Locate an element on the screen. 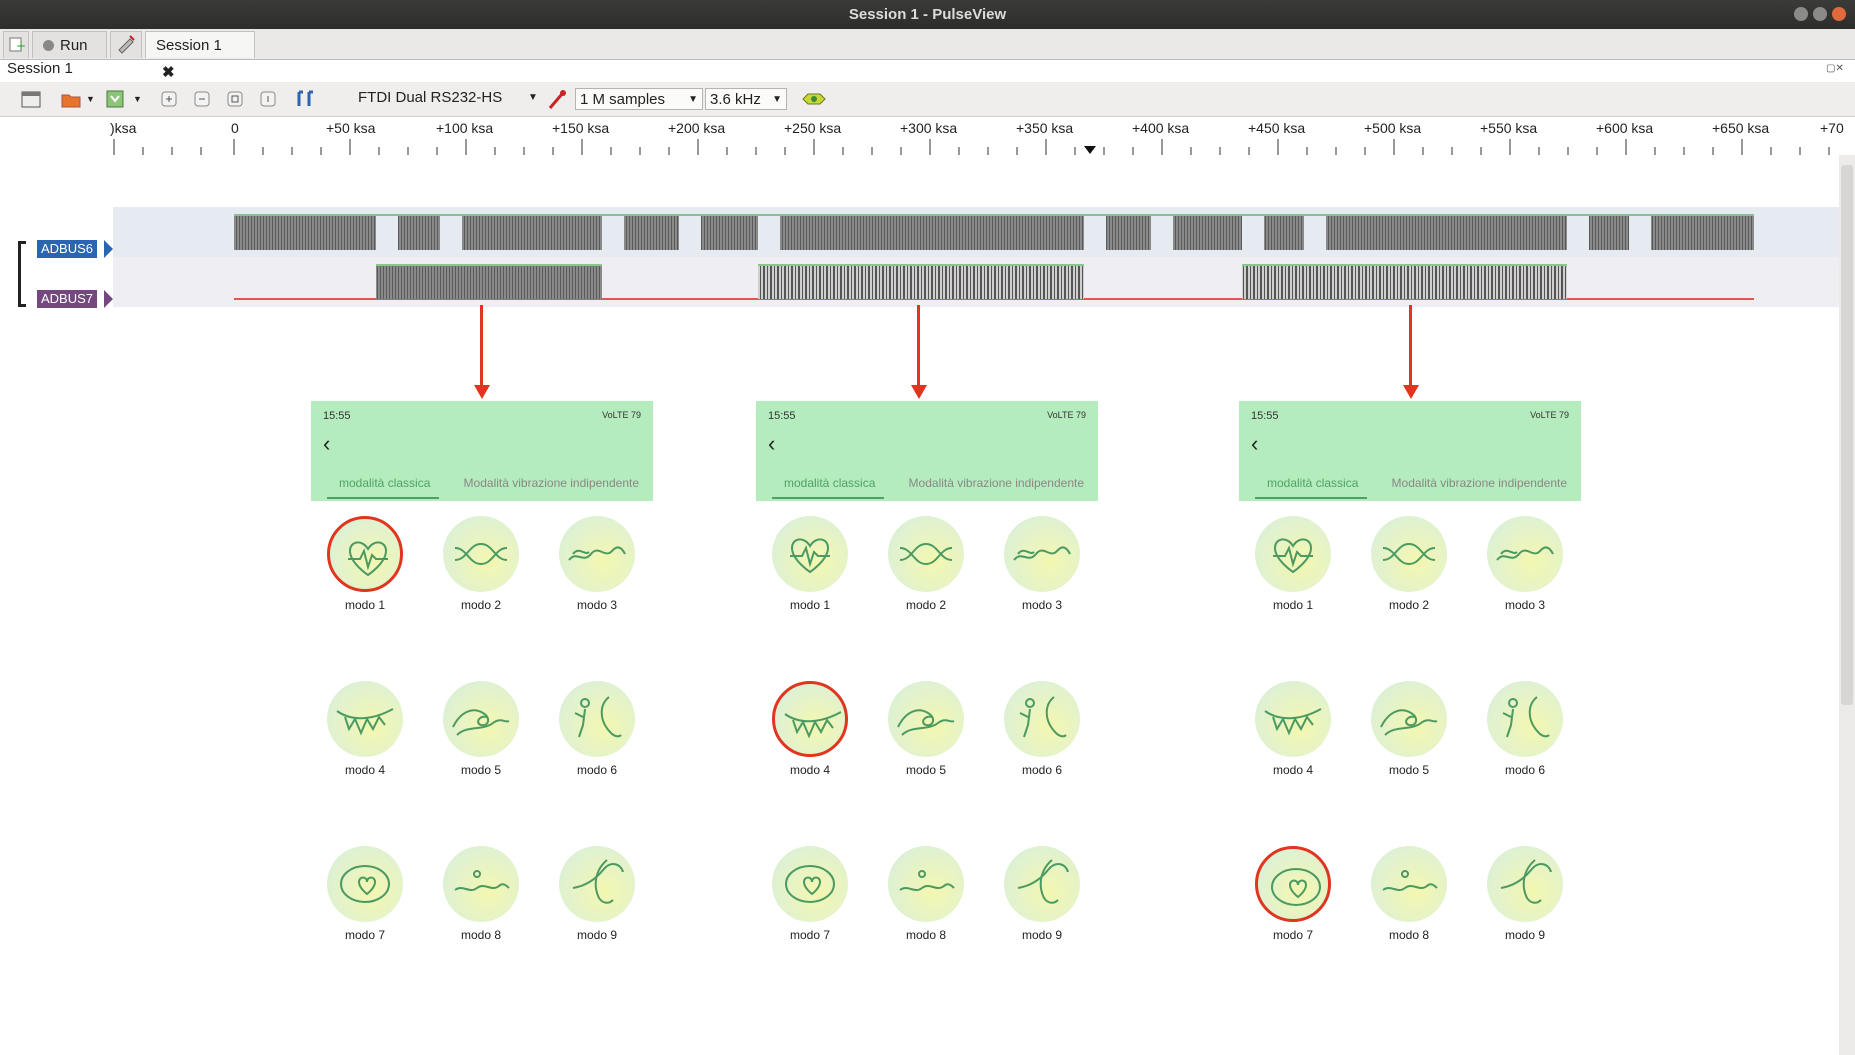 This screenshot has height=1055, width=1855. window-title: Session 1 - PulseView is located at coordinates (927, 14).